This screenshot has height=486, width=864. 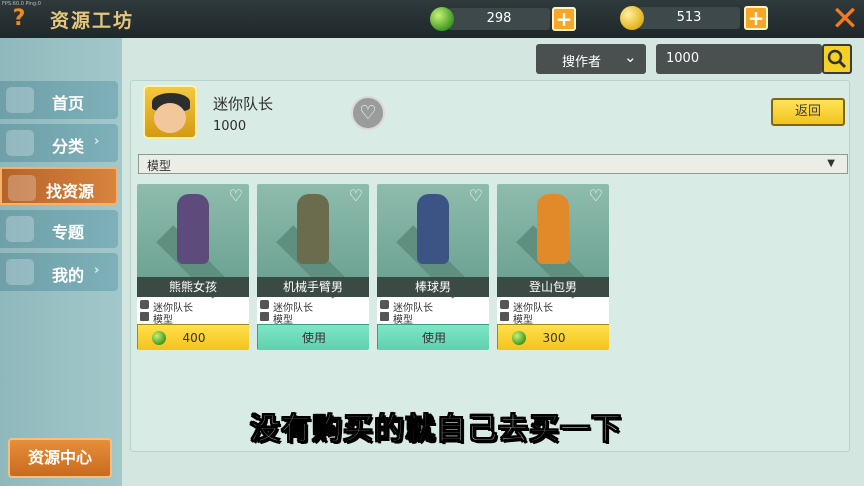 What do you see at coordinates (433, 267) in the screenshot?
I see `resource-card: ♡ 棒球男 迷你队长 模型 使用` at bounding box center [433, 267].